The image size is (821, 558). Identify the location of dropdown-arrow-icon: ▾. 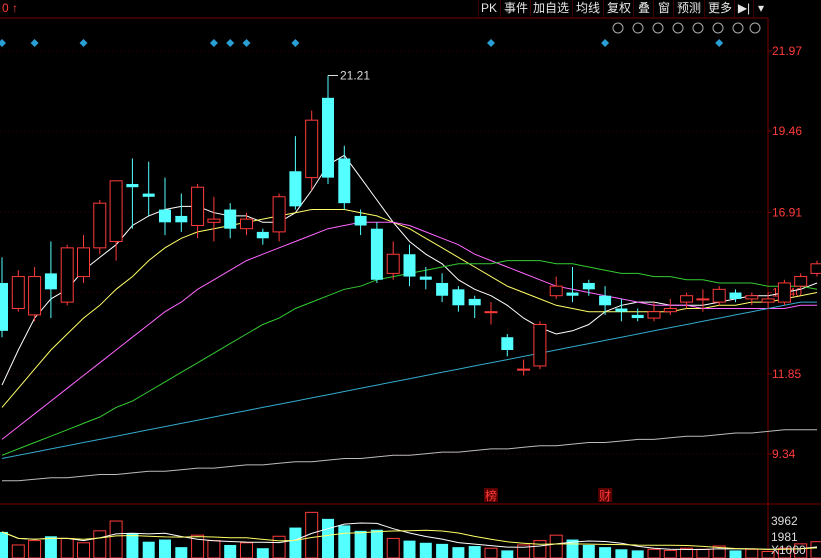
(760, 8).